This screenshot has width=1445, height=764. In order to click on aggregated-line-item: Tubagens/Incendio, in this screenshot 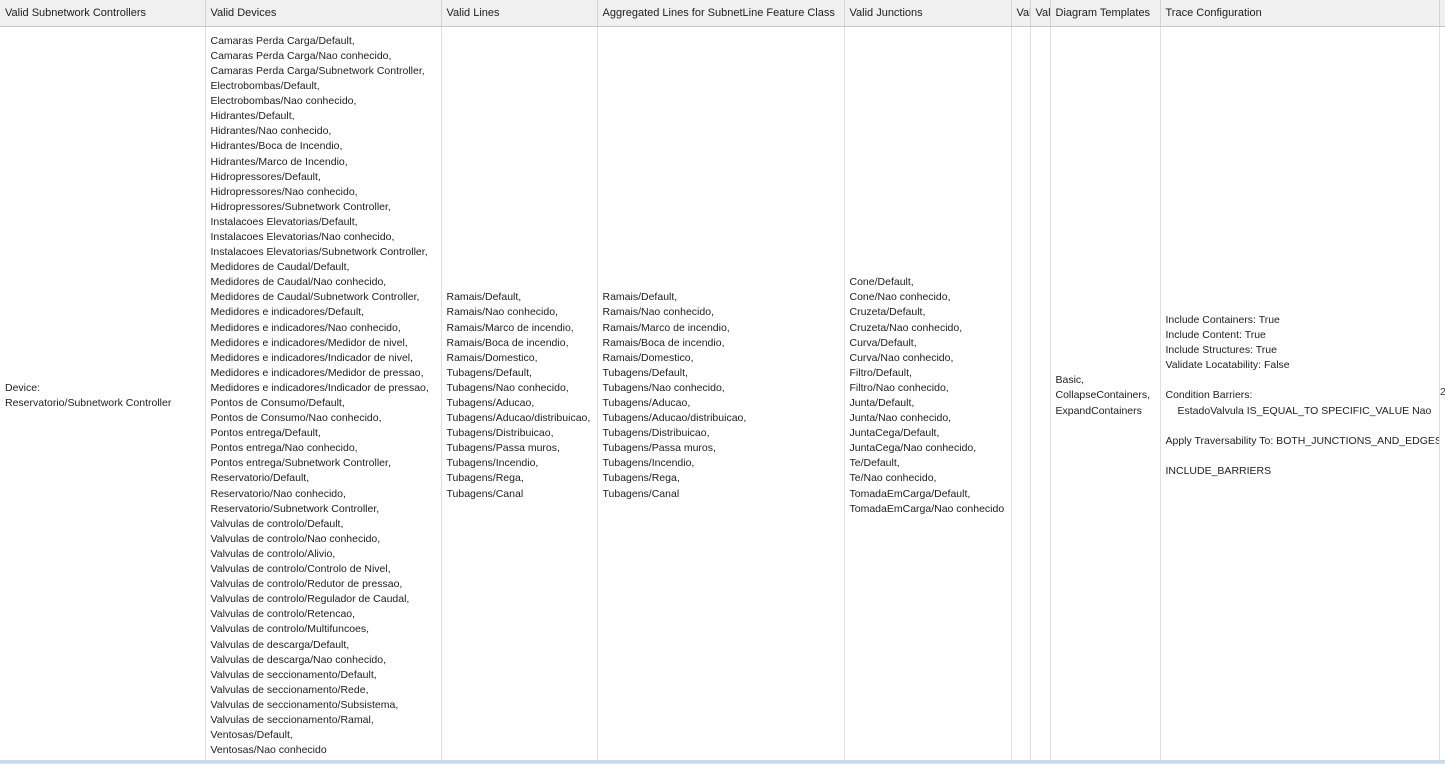, I will do `click(648, 463)`.